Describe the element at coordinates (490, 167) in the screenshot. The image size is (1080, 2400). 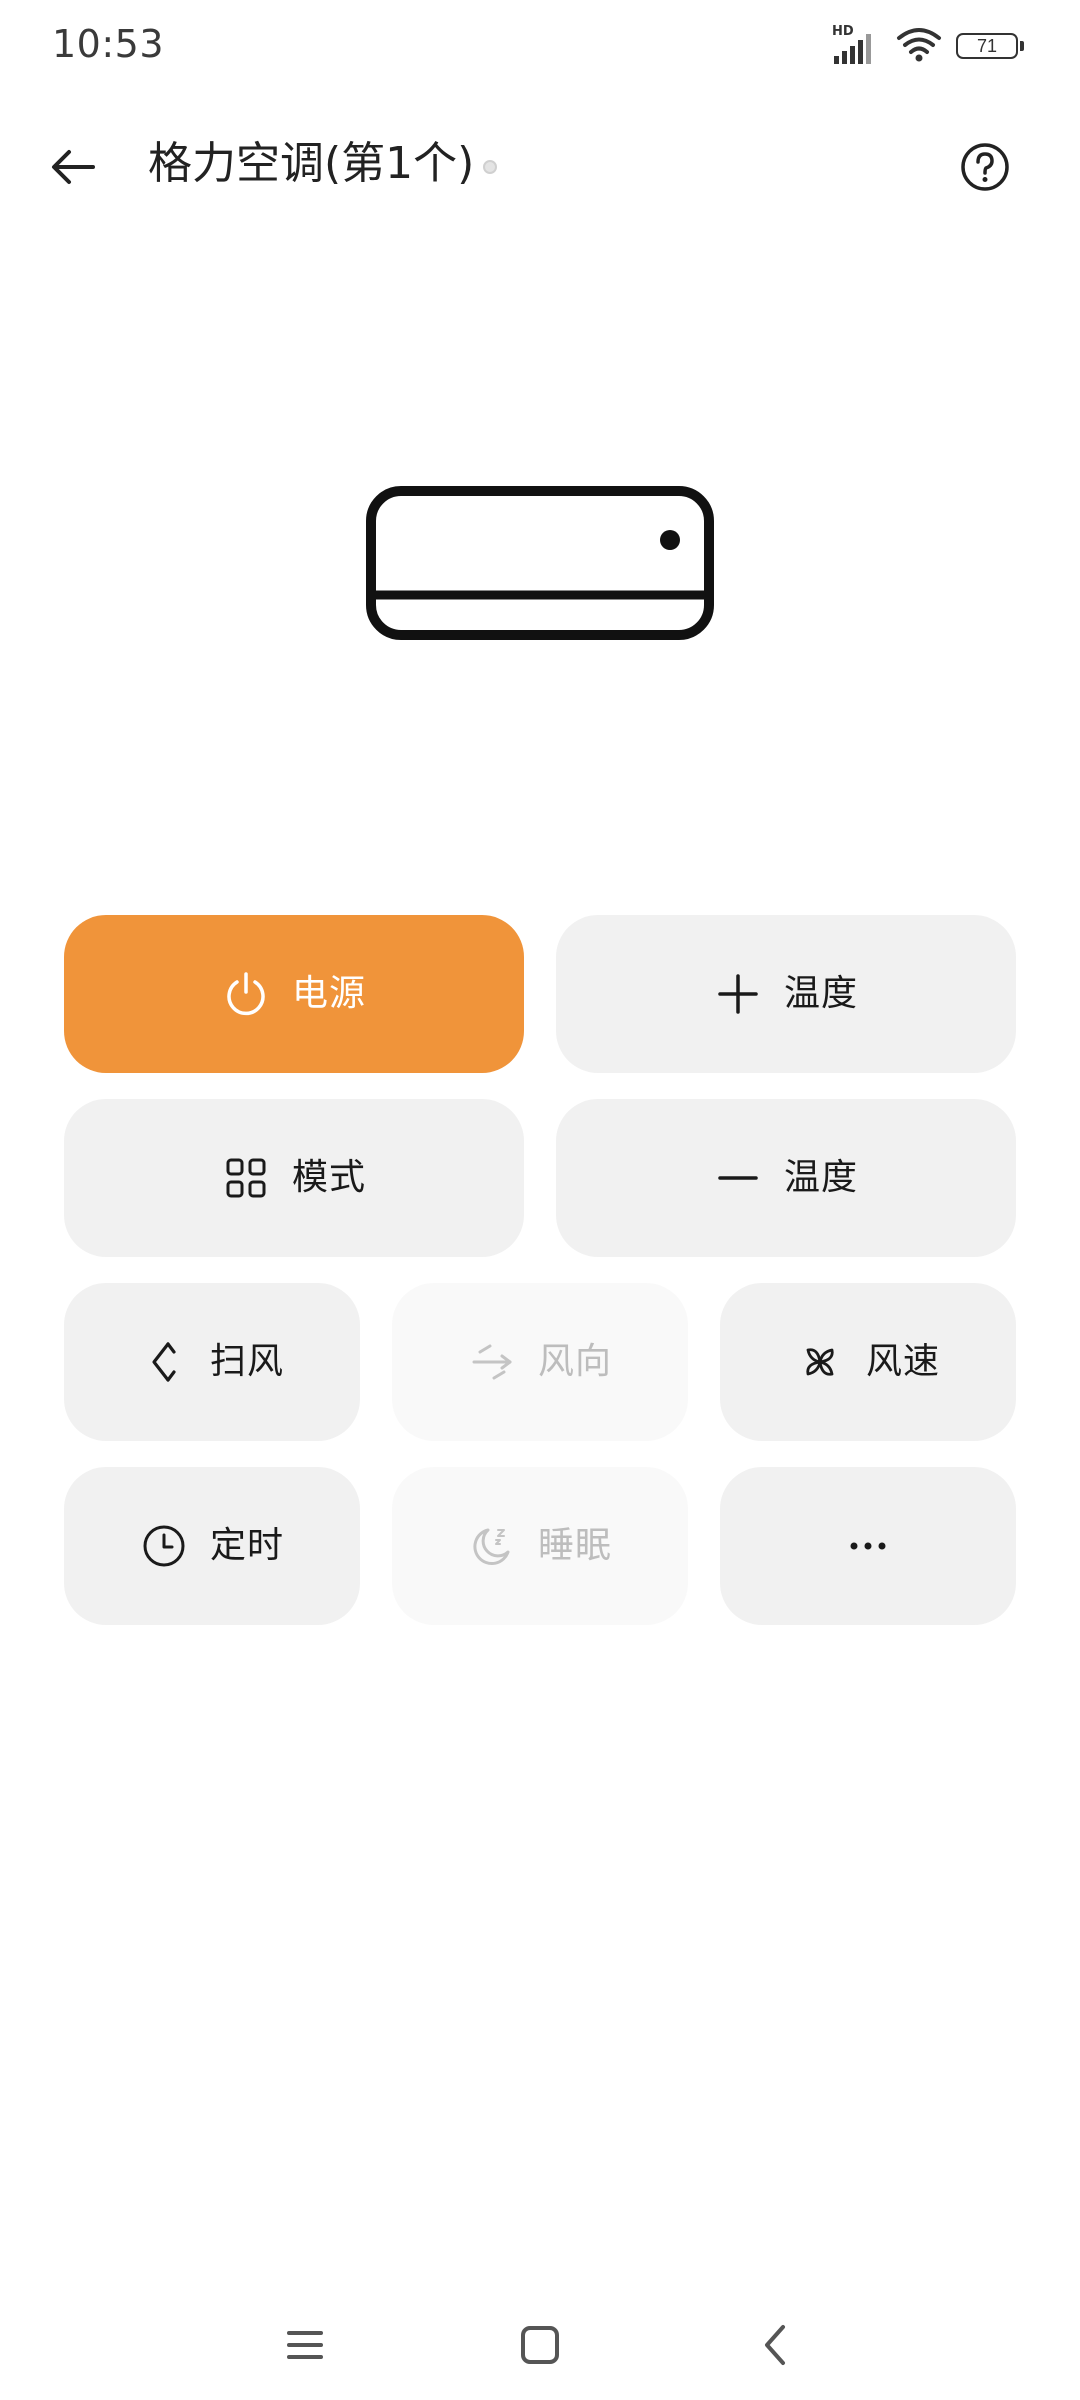
I see `connection-status-dot` at that location.